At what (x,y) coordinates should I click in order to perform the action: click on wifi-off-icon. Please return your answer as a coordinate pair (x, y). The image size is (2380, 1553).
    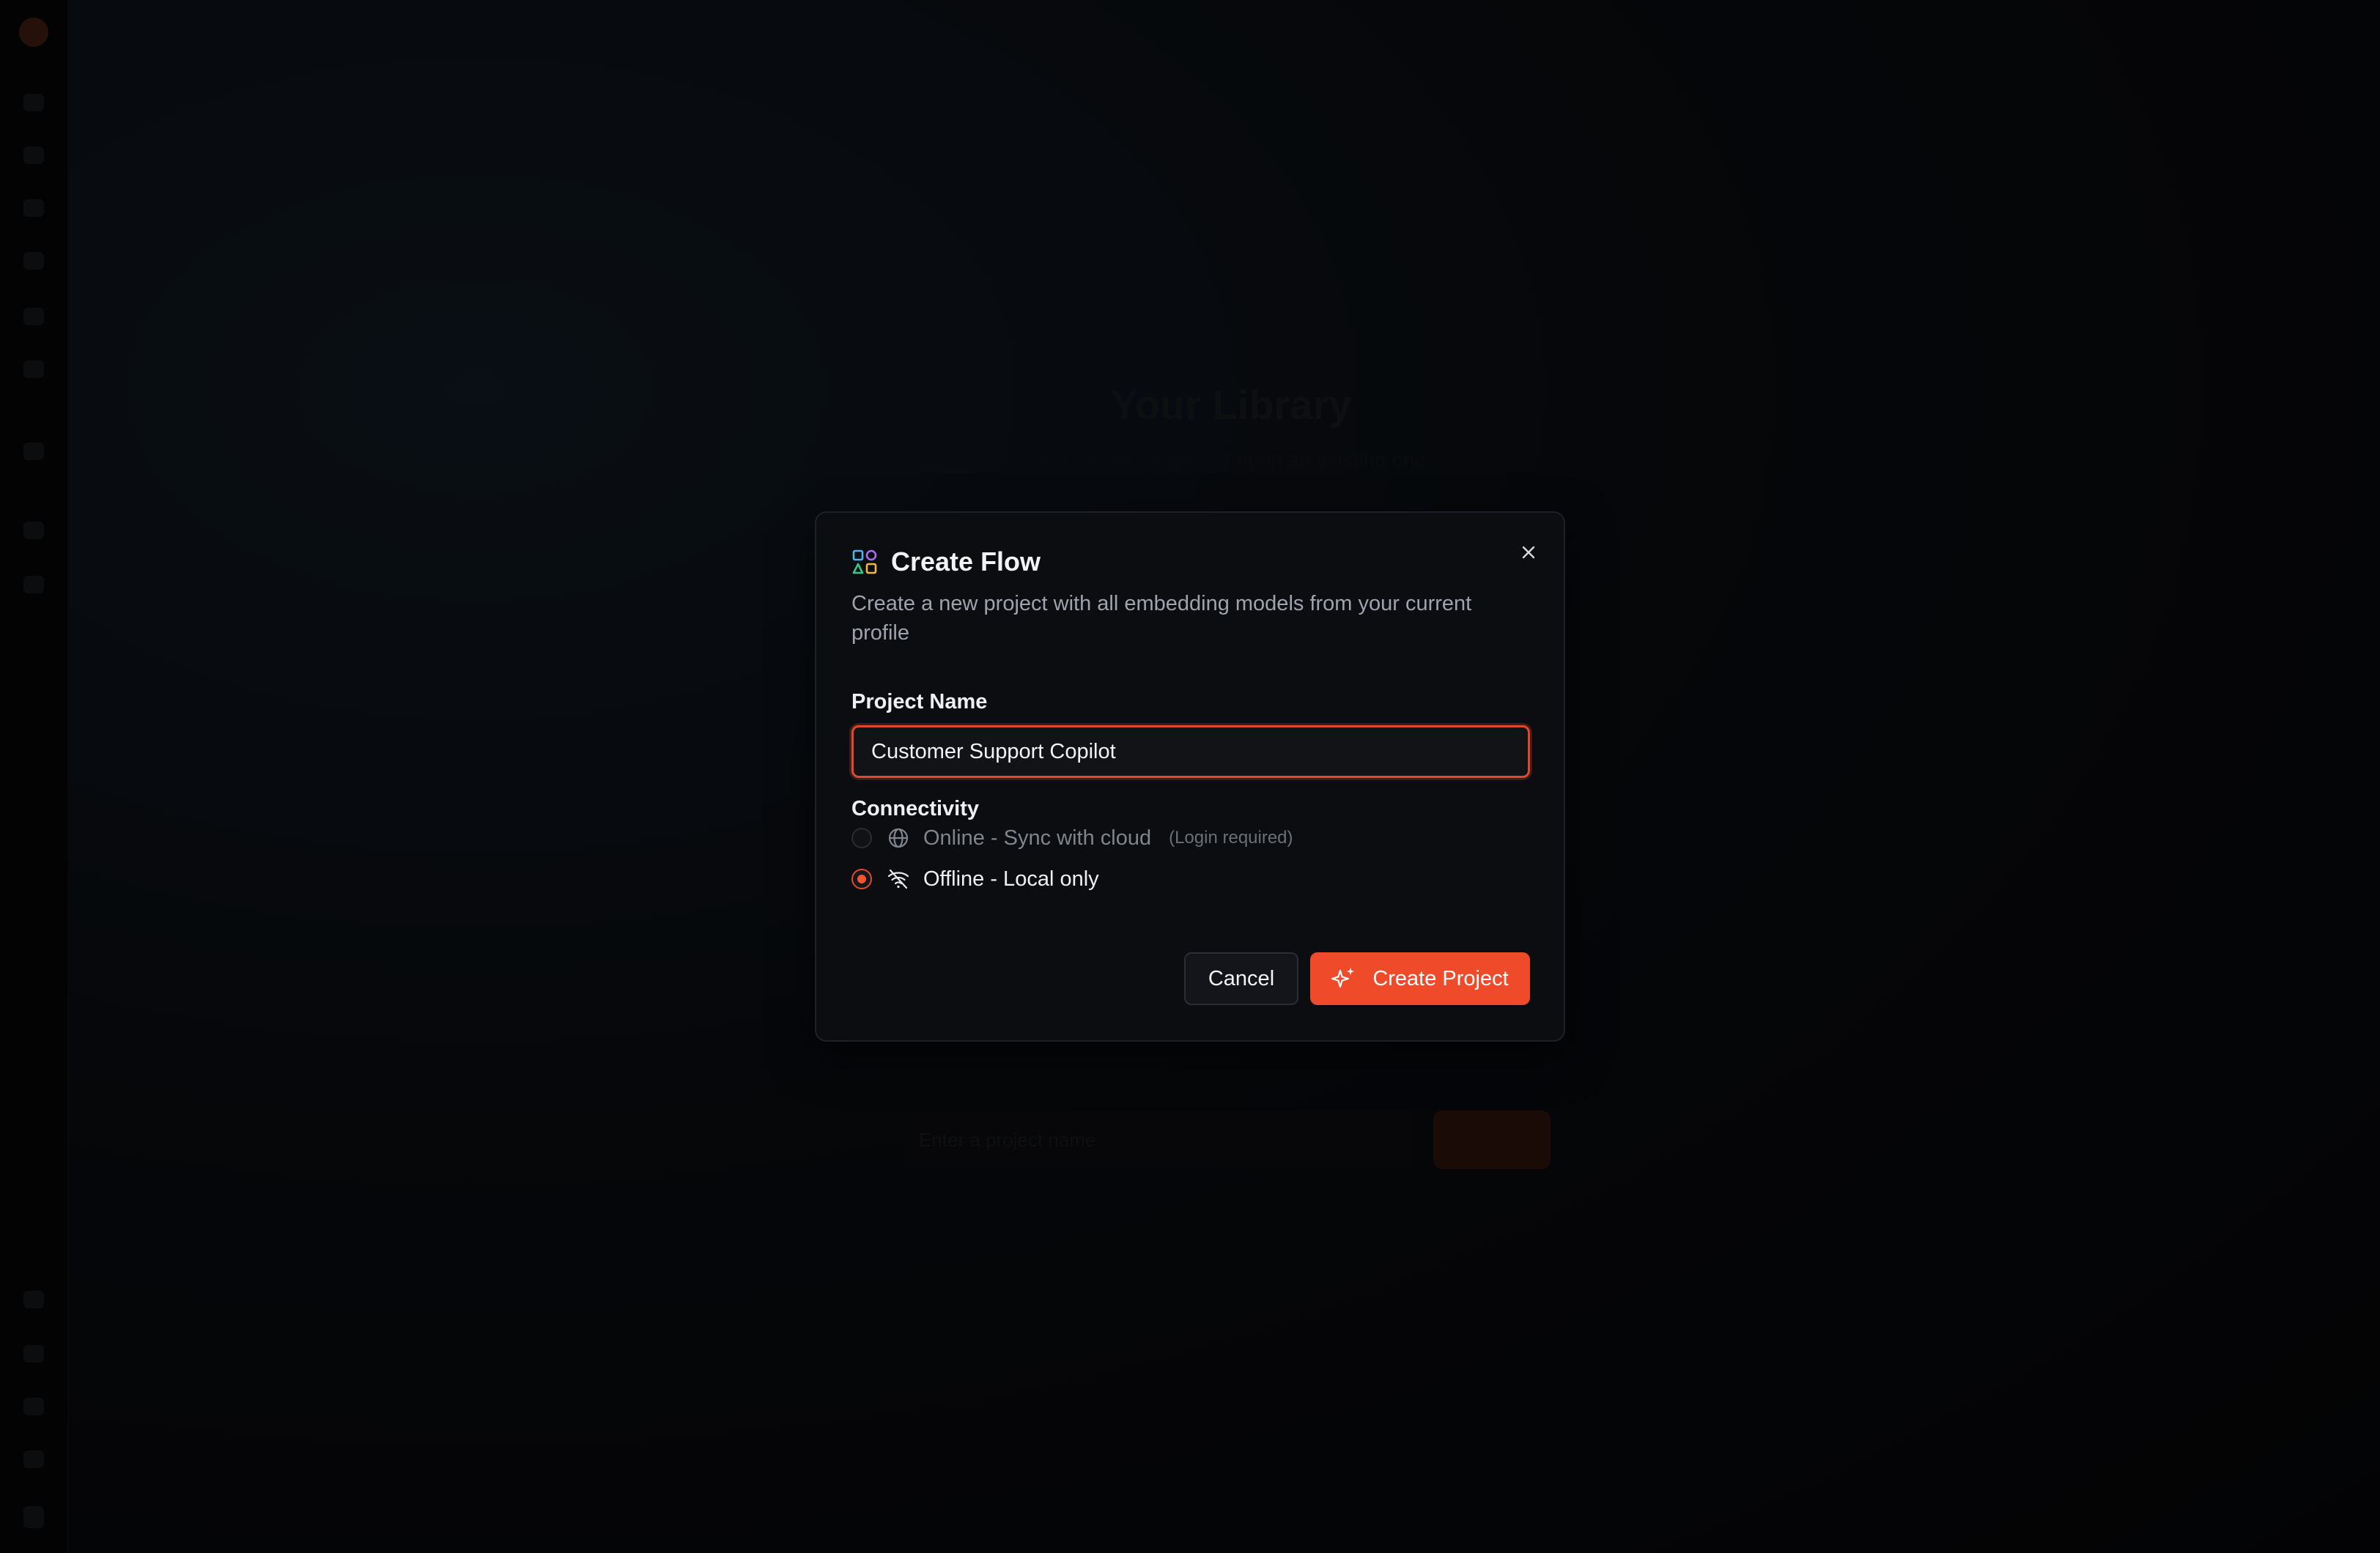
    Looking at the image, I should click on (898, 879).